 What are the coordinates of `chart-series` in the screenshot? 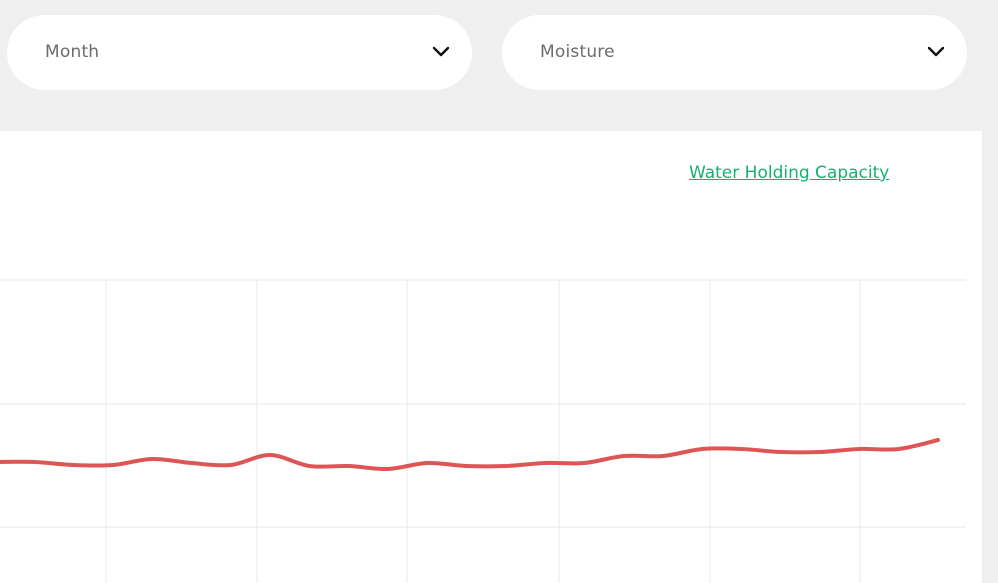 It's located at (470, 455).